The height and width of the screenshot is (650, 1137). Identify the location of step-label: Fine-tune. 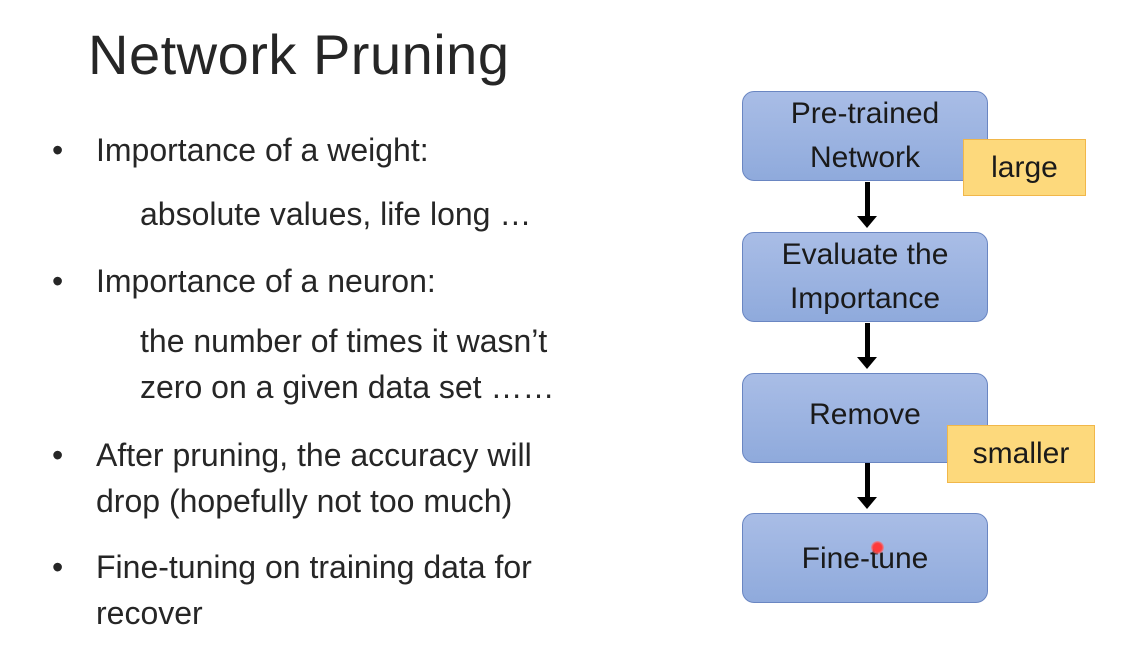
(865, 558).